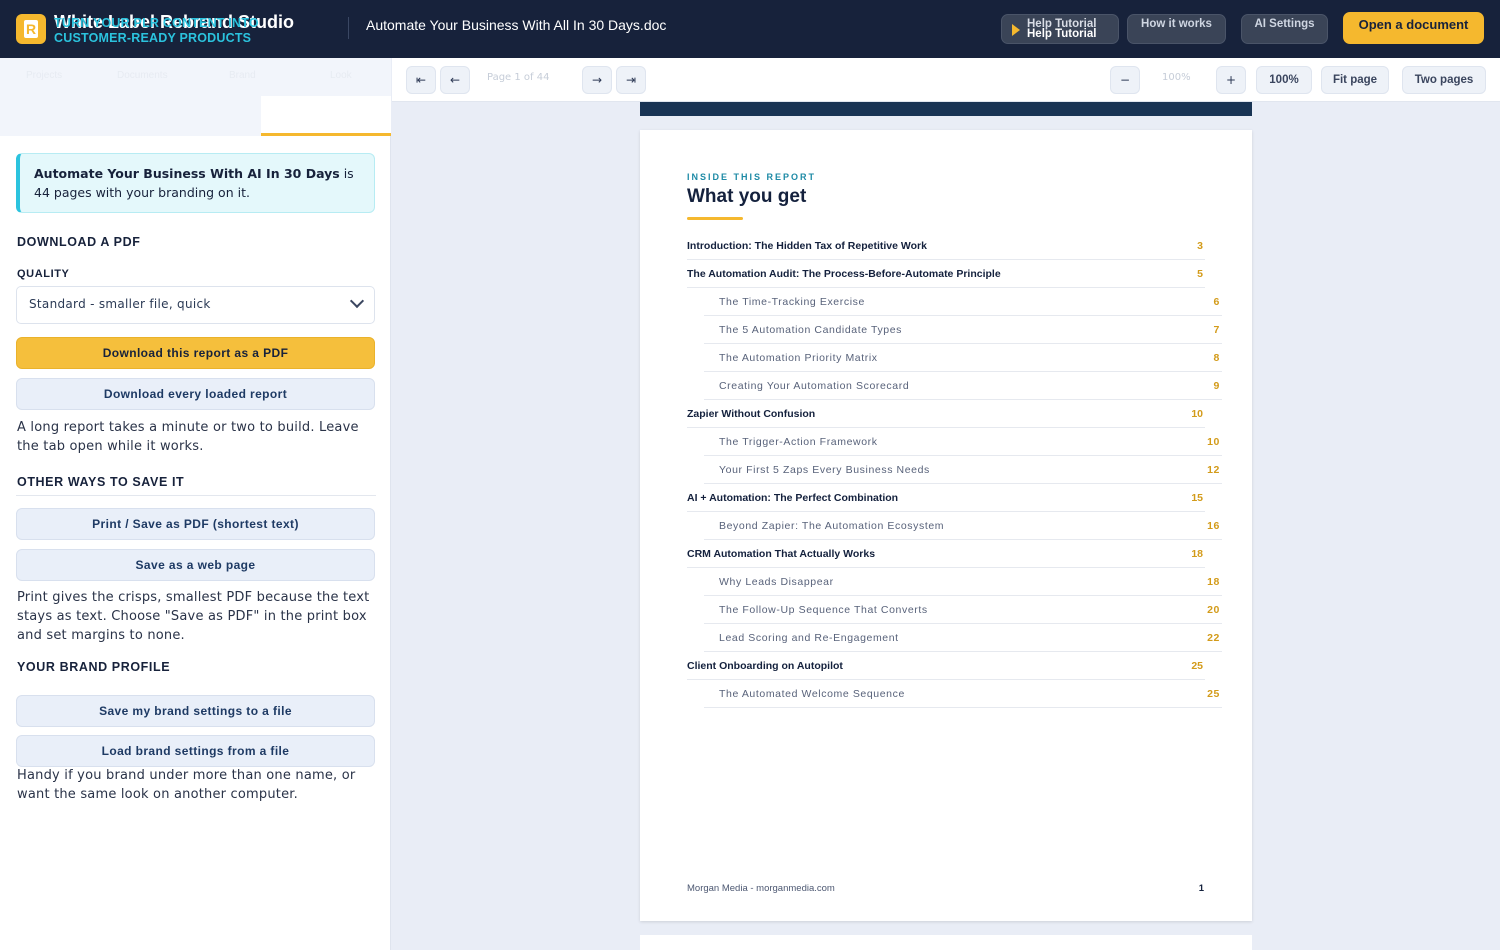  Describe the element at coordinates (793, 498) in the screenshot. I see `toc-title: AI + Automation: The Perfect Combination` at that location.